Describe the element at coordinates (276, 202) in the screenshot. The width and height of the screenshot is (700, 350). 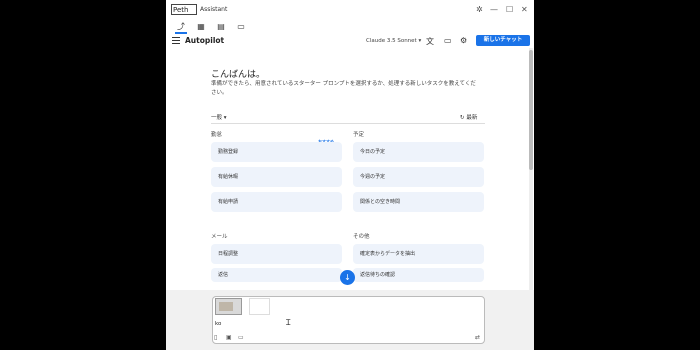
I see `prompt-card: 有給申請` at that location.